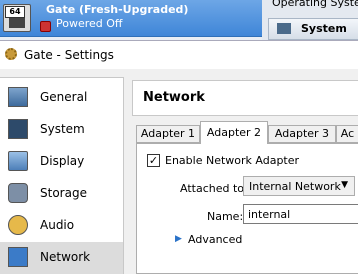 This screenshot has height=274, width=358. What do you see at coordinates (295, 186) in the screenshot?
I see `attached-to-value: Internal Network` at bounding box center [295, 186].